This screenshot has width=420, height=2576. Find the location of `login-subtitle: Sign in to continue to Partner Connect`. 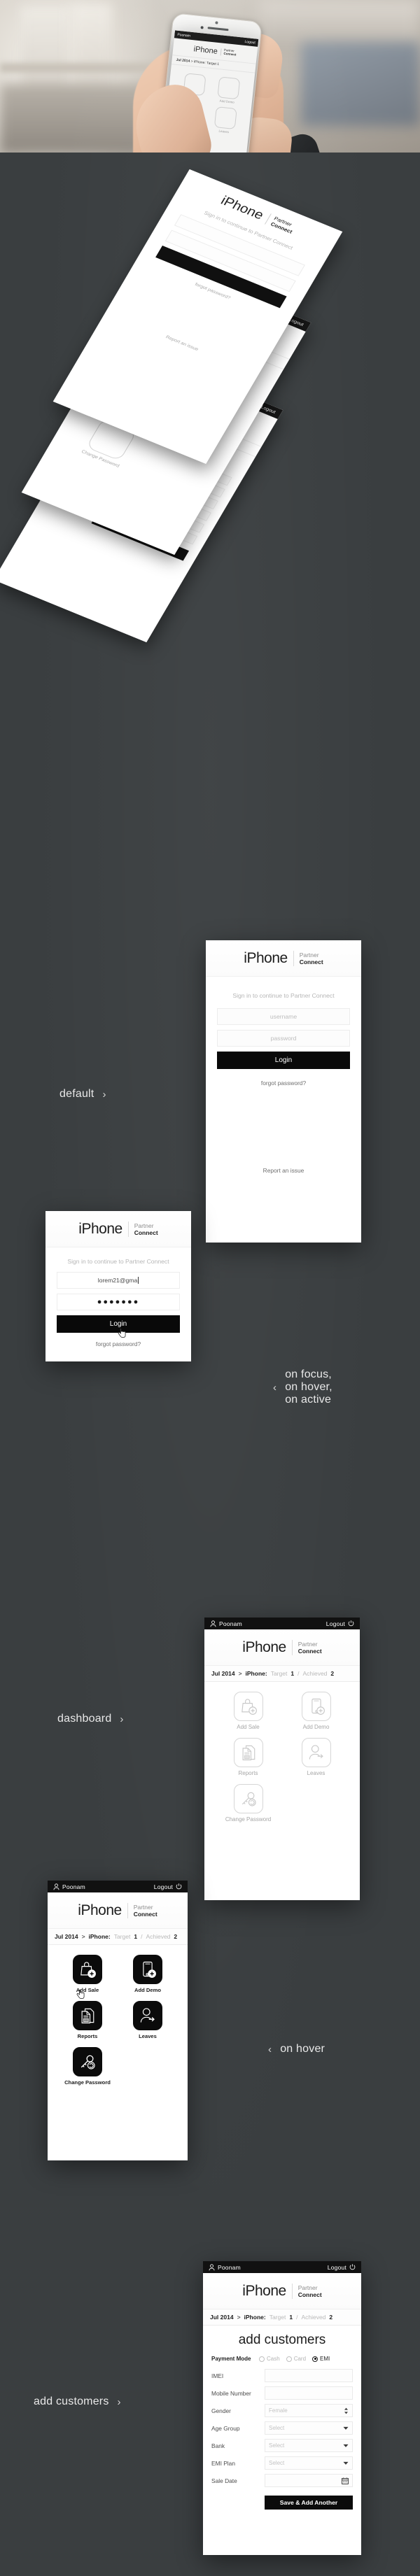

login-subtitle: Sign in to continue to Partner Connect is located at coordinates (118, 1261).